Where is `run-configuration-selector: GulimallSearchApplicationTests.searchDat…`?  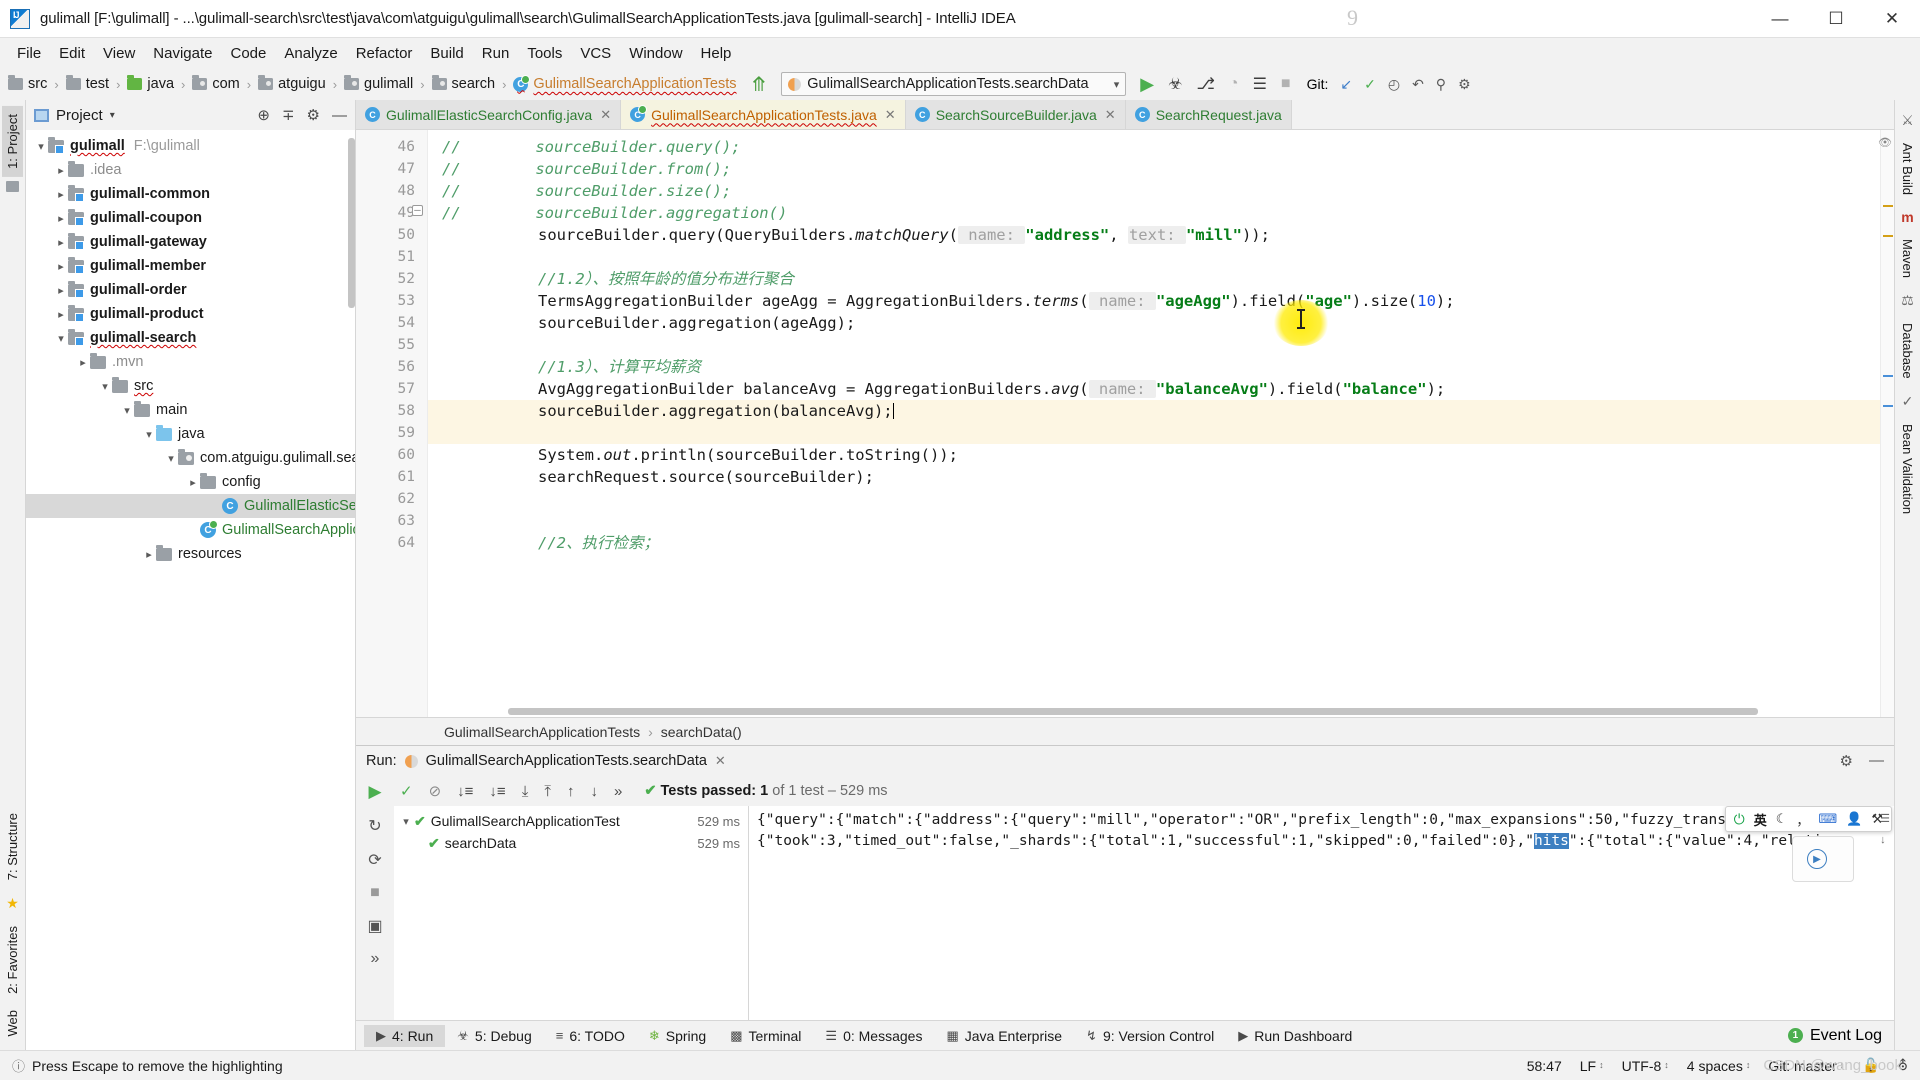
run-configuration-selector: GulimallSearchApplicationTests.searchDat… is located at coordinates (954, 84).